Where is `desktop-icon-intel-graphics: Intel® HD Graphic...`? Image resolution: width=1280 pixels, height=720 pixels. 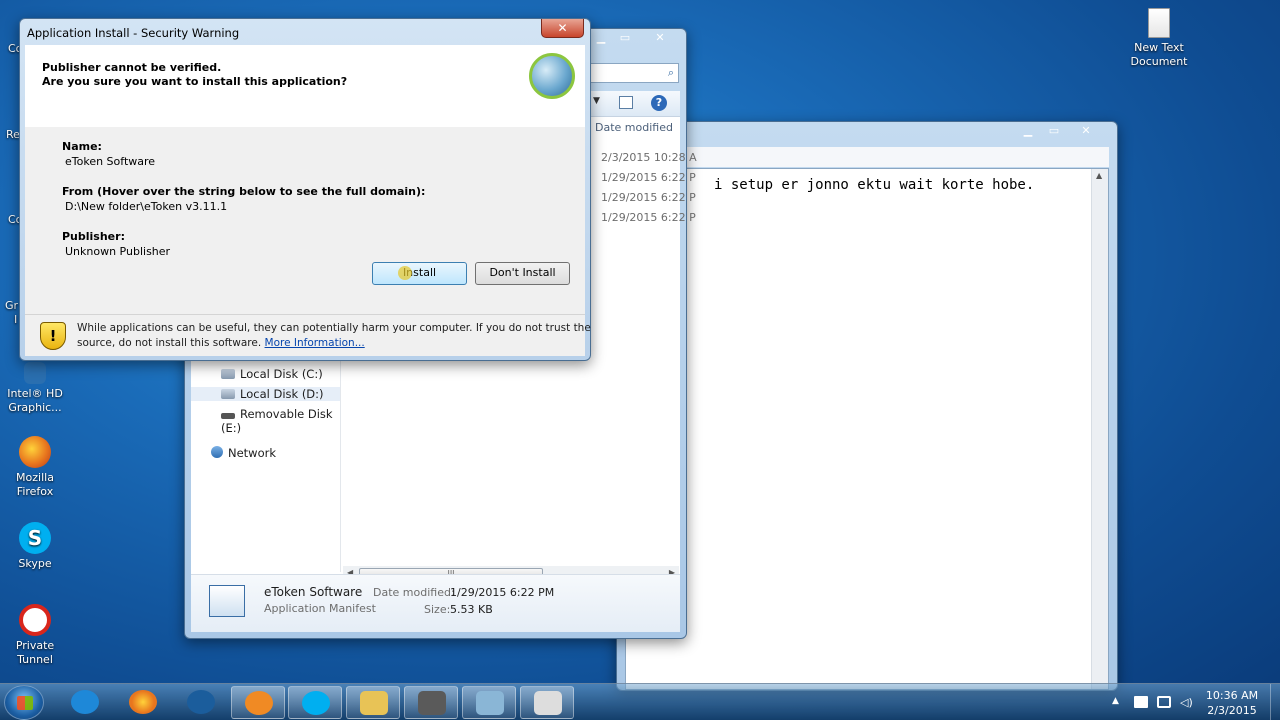 desktop-icon-intel-graphics: Intel® HD Graphic... is located at coordinates (35, 388).